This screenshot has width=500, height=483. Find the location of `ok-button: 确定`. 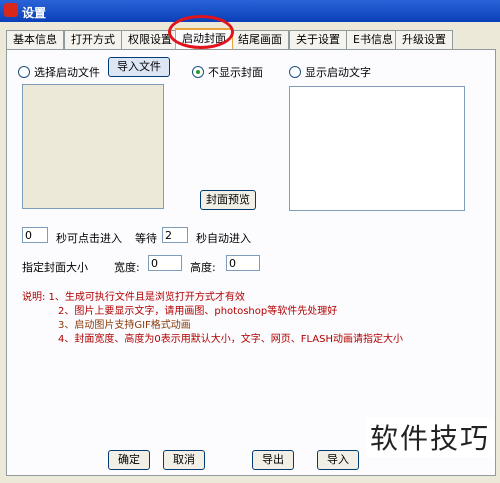

ok-button: 确定 is located at coordinates (129, 460).